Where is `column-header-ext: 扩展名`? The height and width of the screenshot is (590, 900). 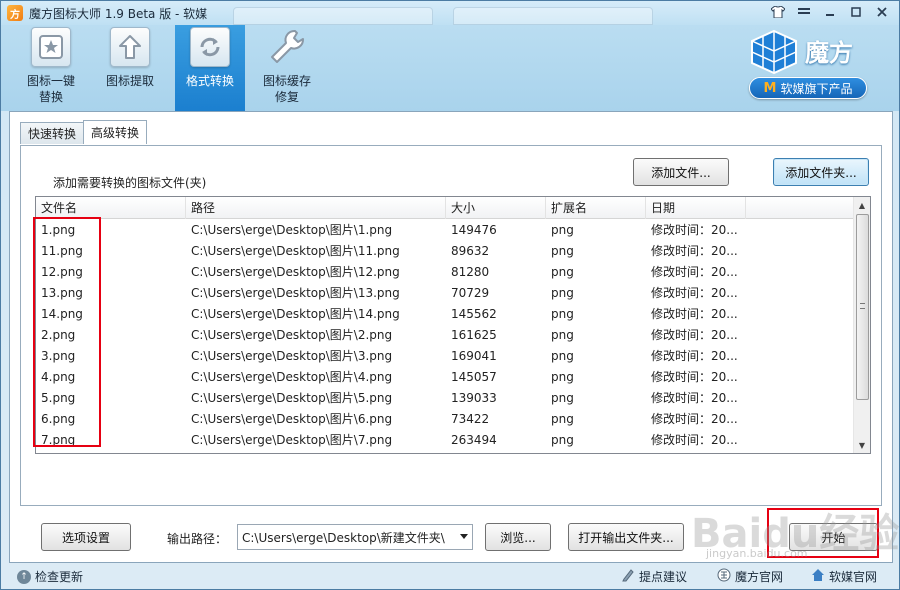
column-header-ext: 扩展名 is located at coordinates (596, 208).